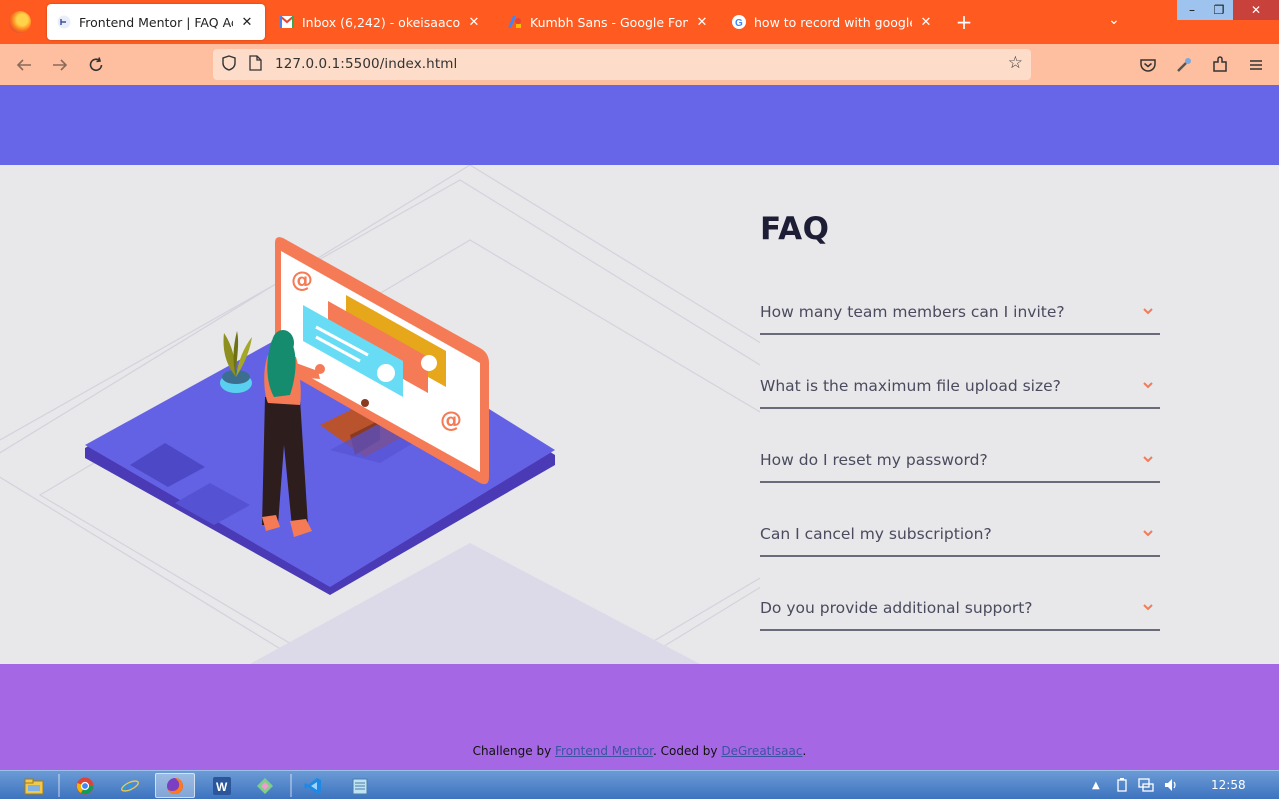 This screenshot has width=1279, height=799. What do you see at coordinates (1171, 787) in the screenshot?
I see `volume-icon` at bounding box center [1171, 787].